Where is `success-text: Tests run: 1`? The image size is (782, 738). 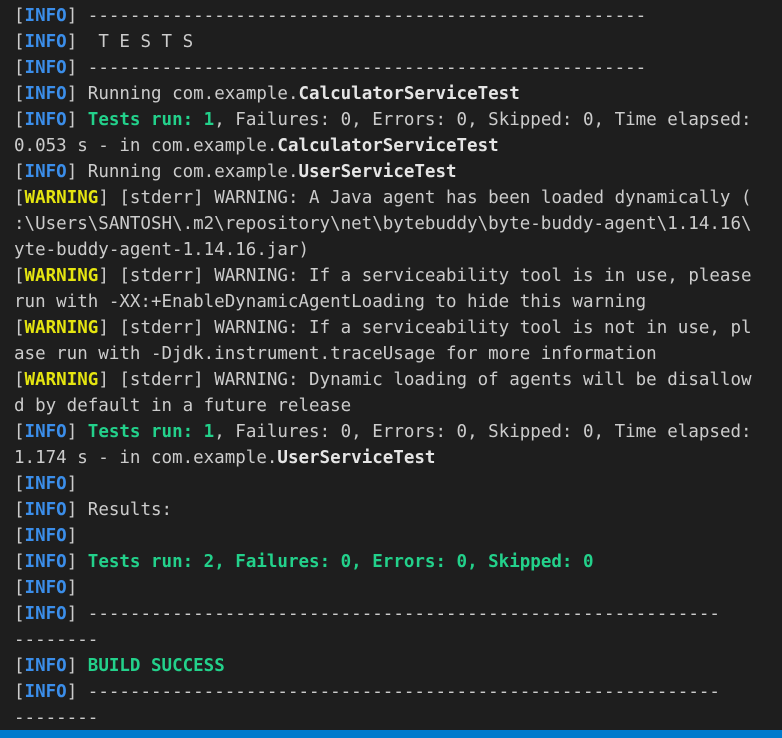
success-text: Tests run: 1 is located at coordinates (151, 432).